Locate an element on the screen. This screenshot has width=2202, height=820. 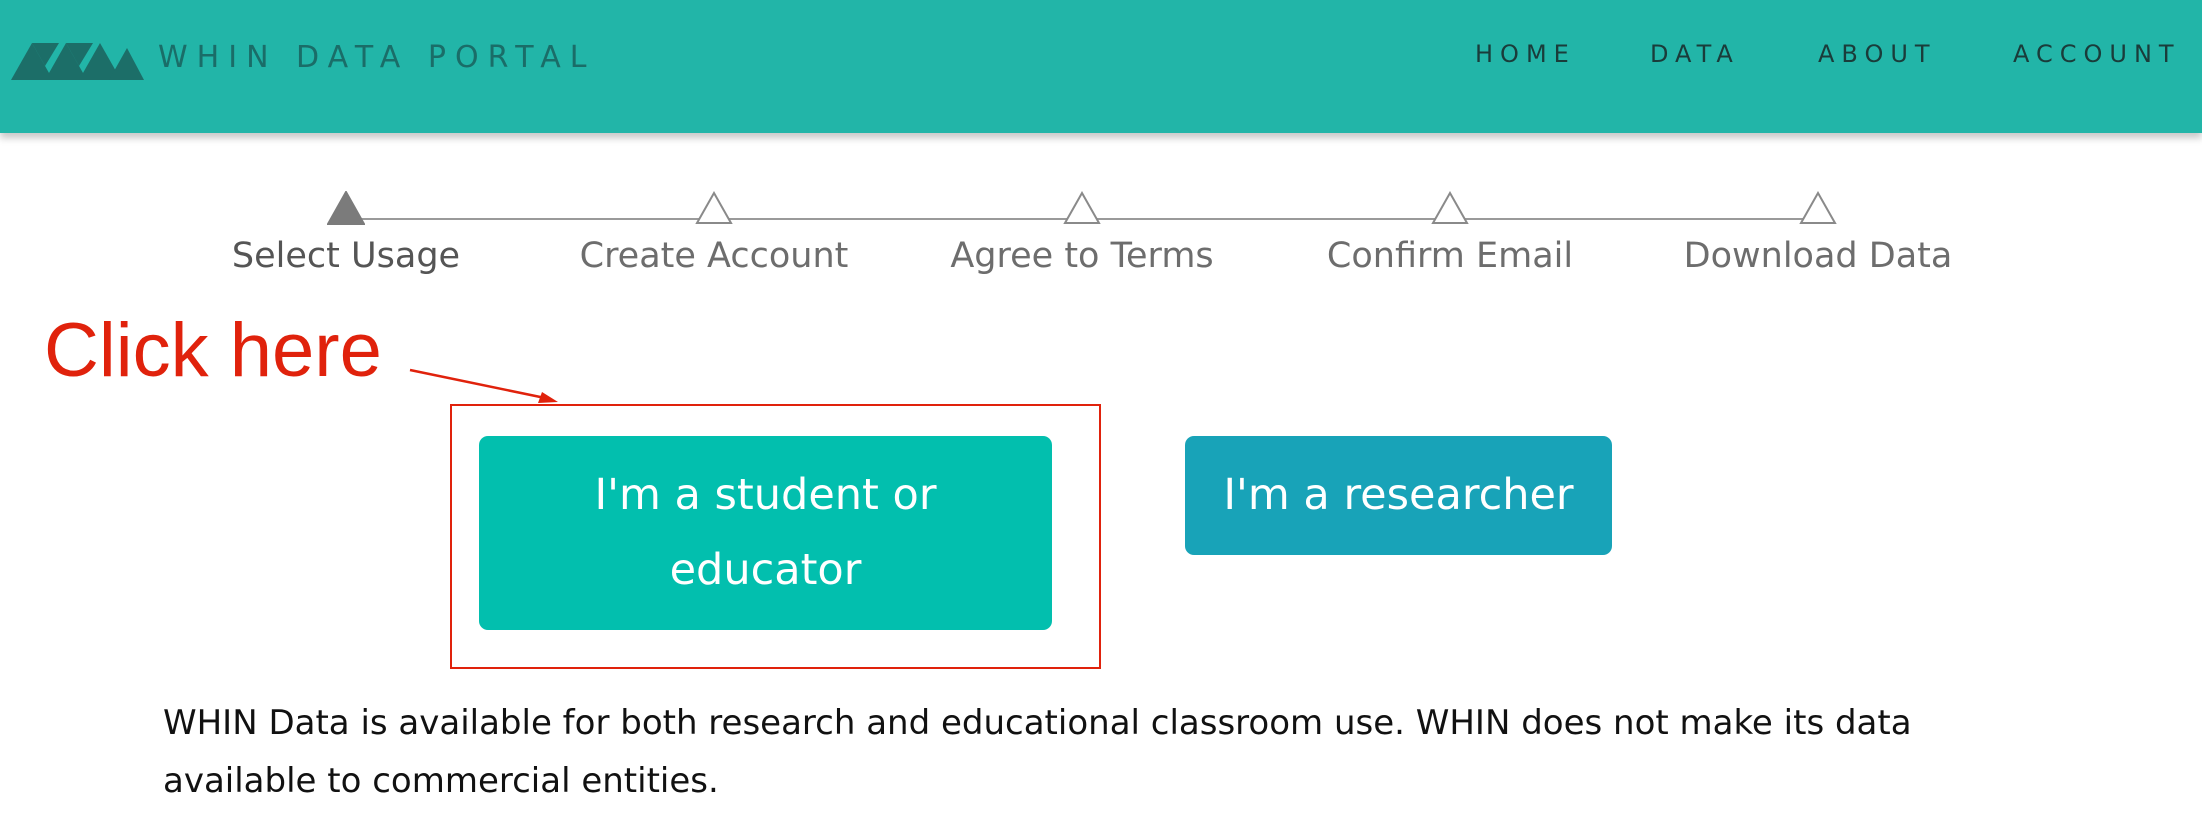
step-label-download-data: Download Data is located at coordinates (1818, 256).